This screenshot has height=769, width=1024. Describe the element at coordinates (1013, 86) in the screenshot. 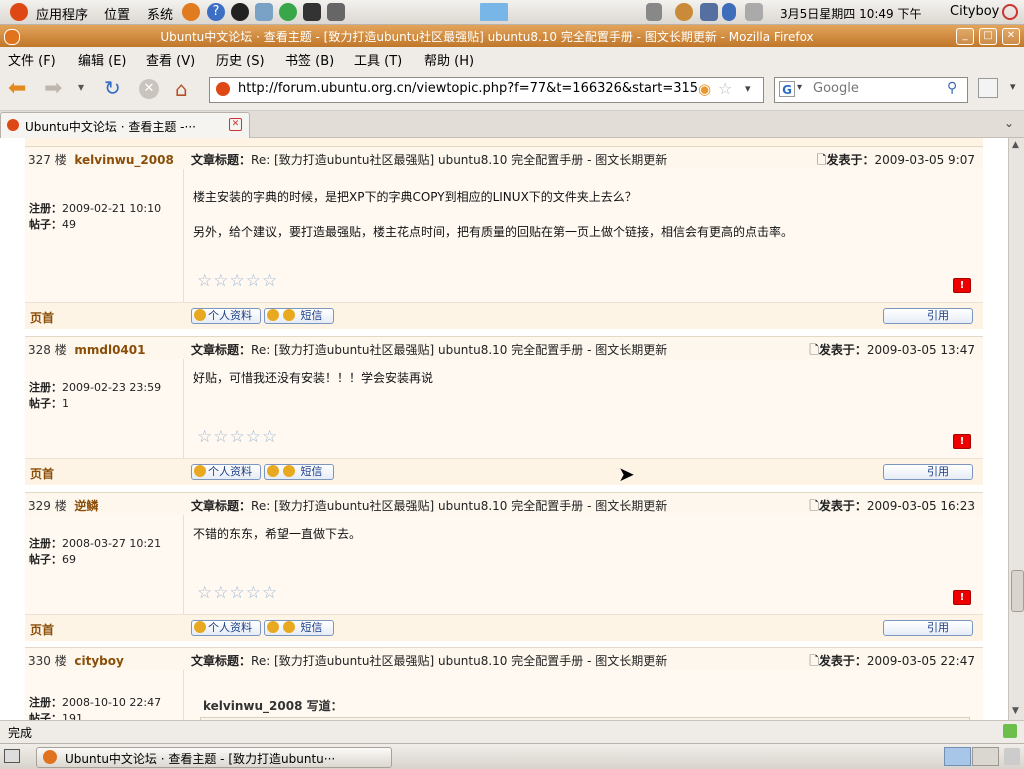

I see `addon-dropdown-icon: ▾` at that location.